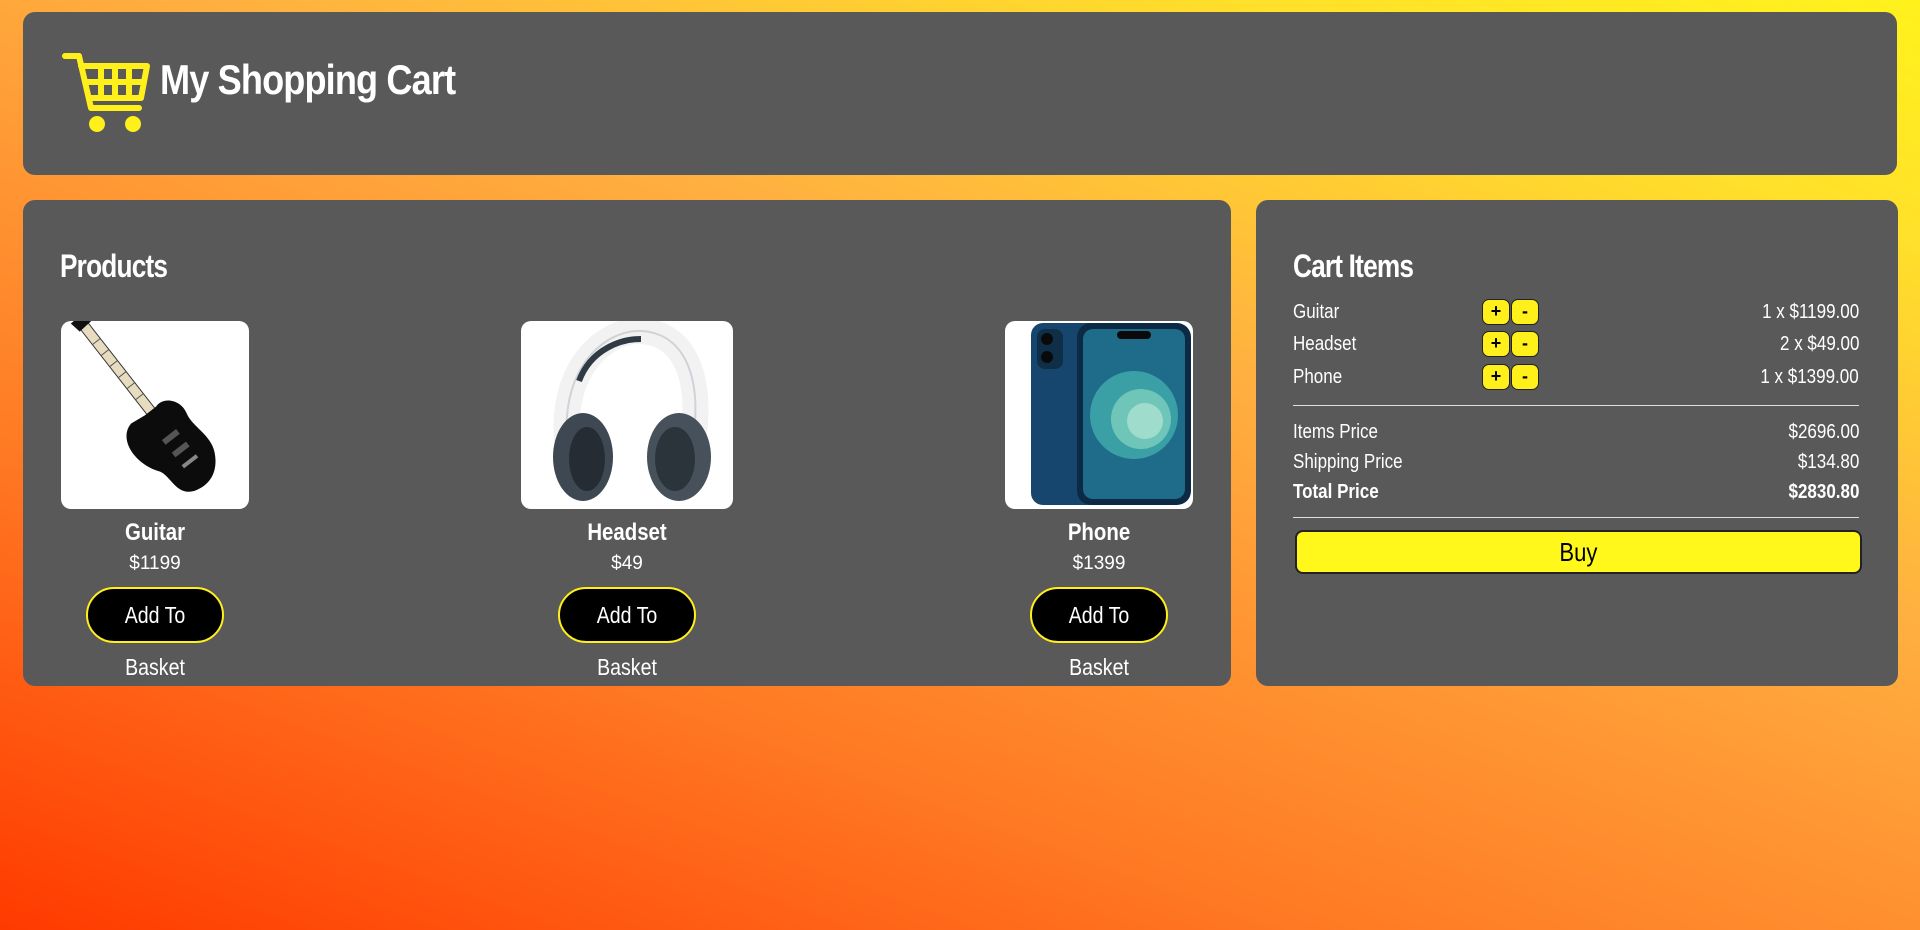  I want to click on product-name: Headset, so click(627, 532).